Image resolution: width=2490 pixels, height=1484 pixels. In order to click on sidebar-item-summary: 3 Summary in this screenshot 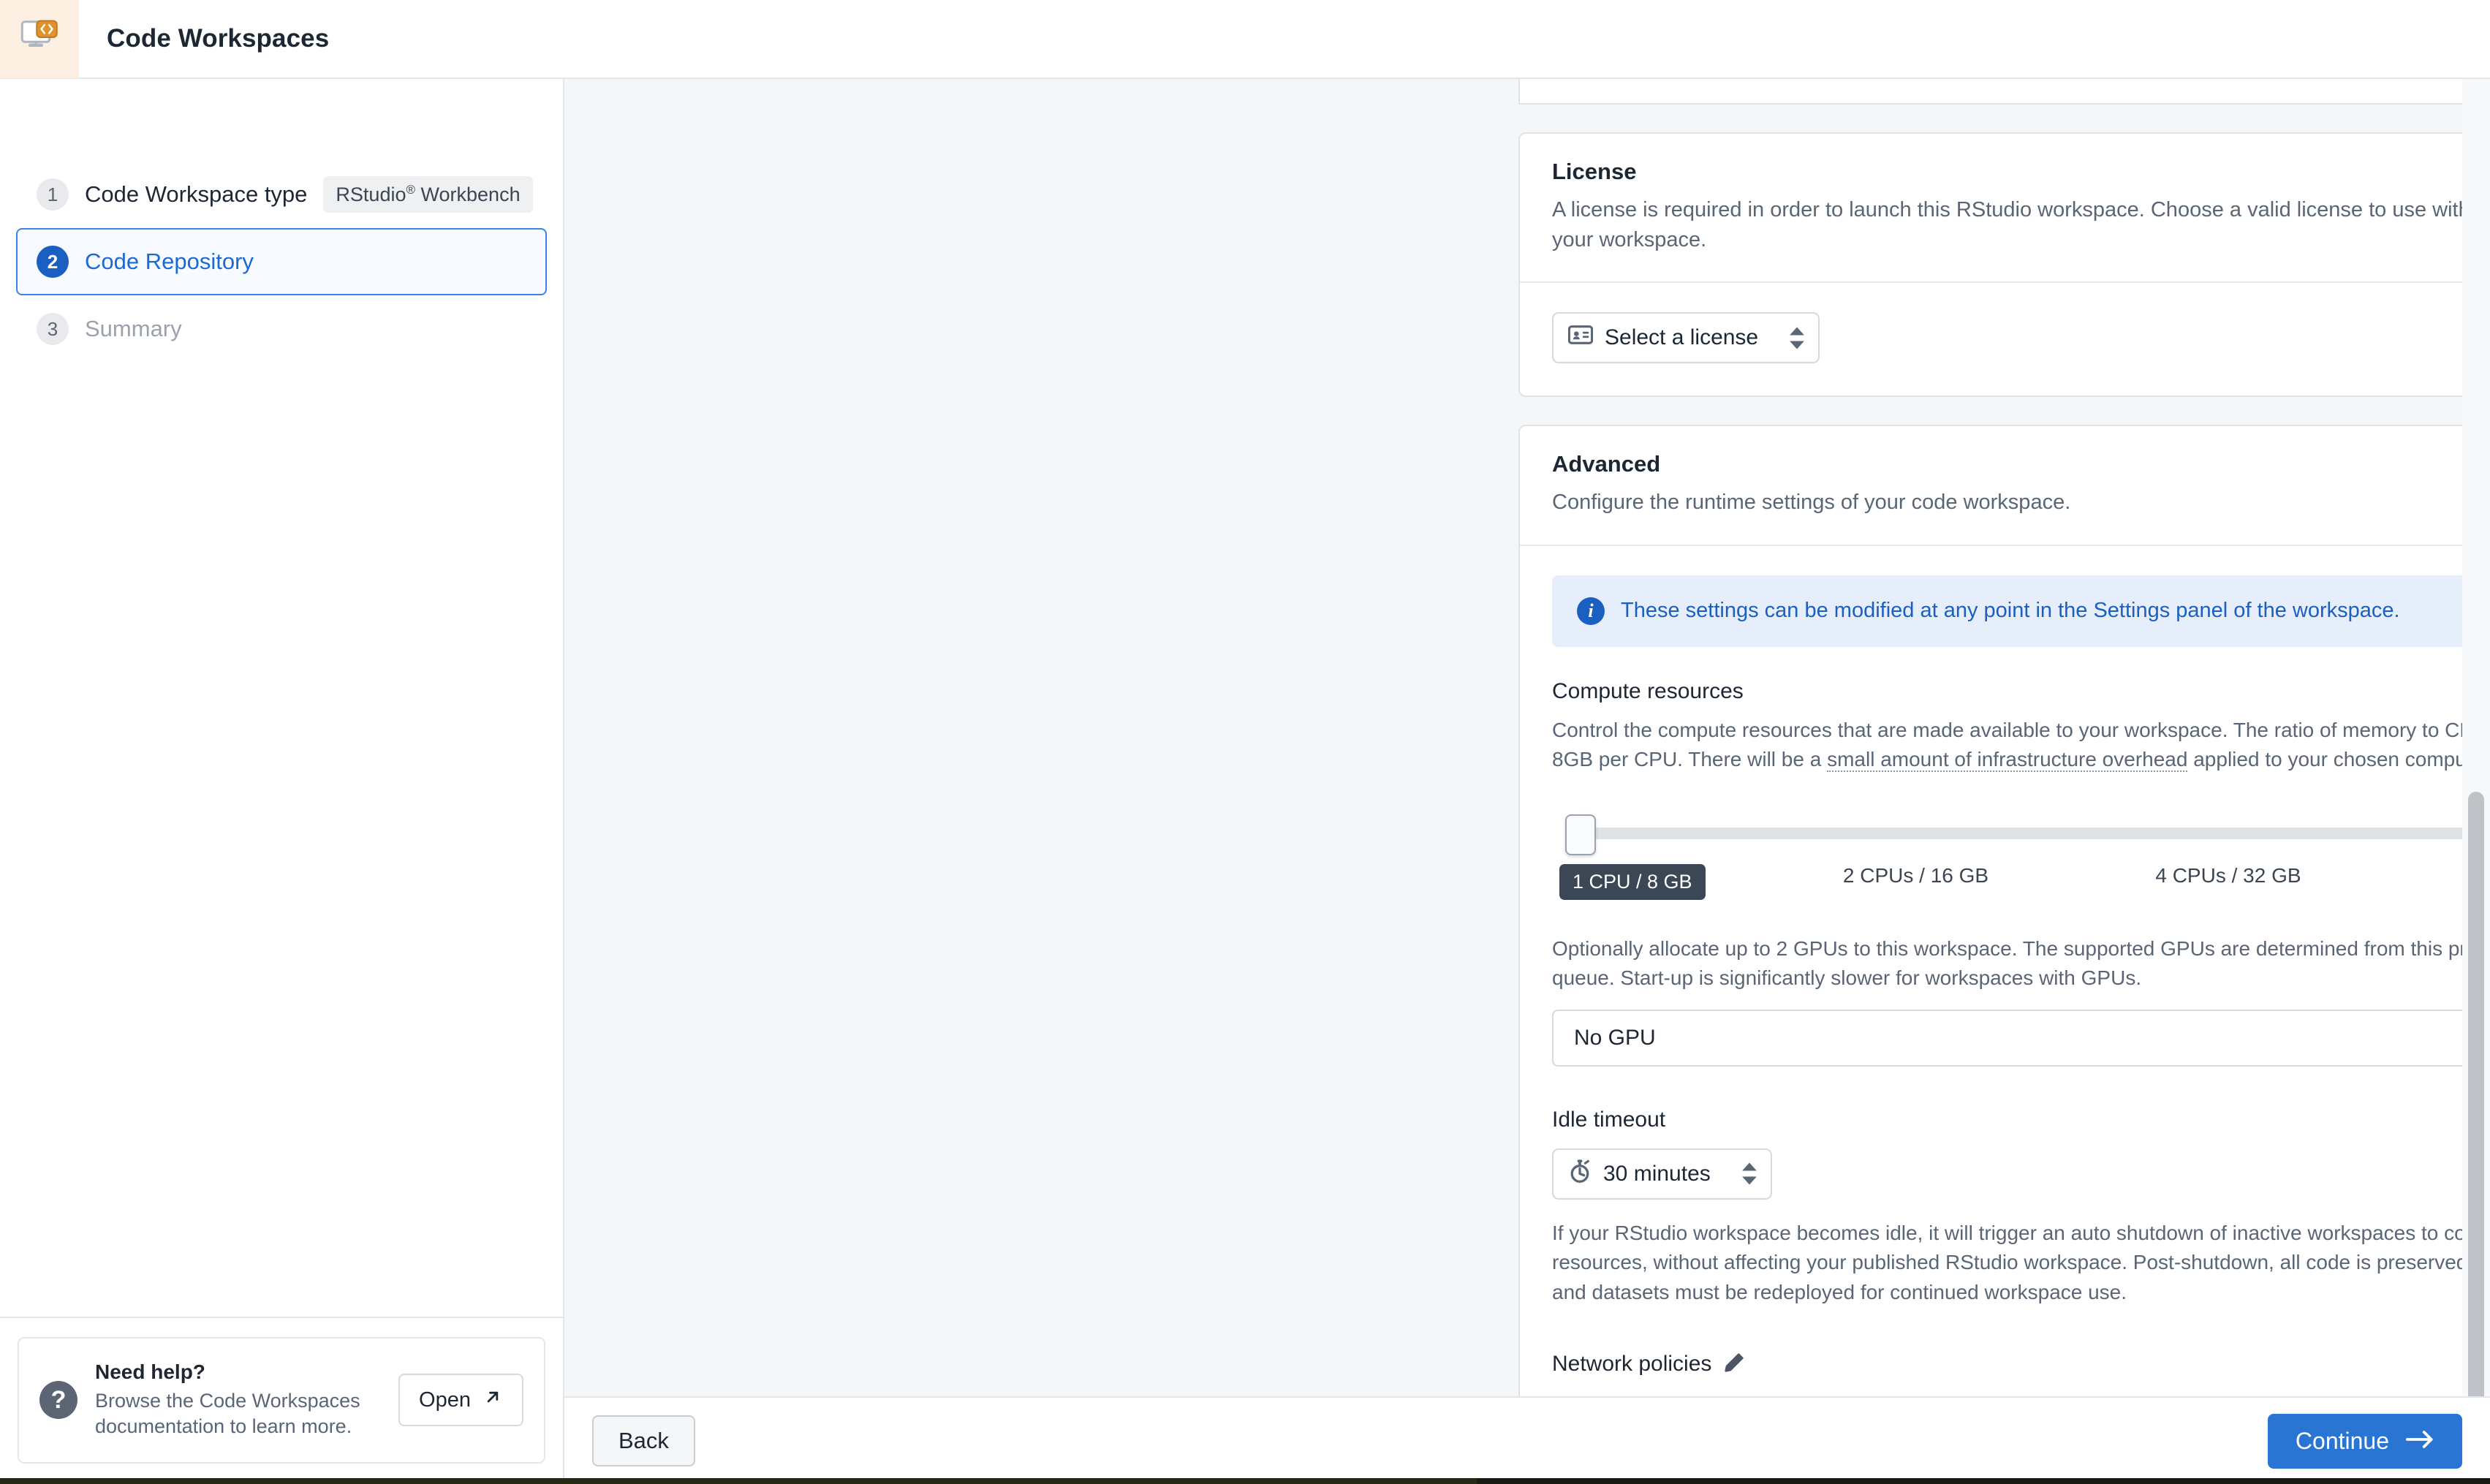, I will do `click(281, 329)`.